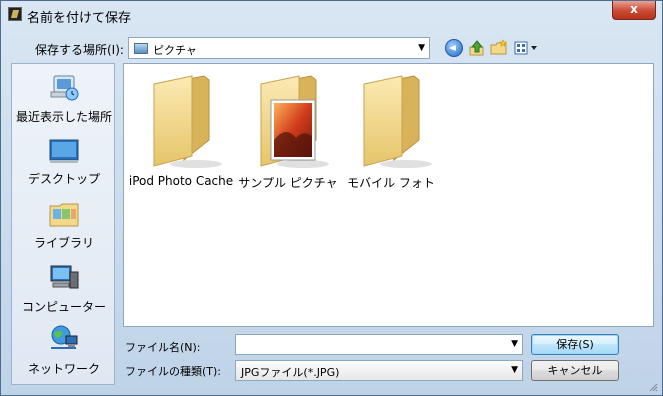 Image resolution: width=663 pixels, height=396 pixels. I want to click on file-item: iPod Photo Cache, so click(181, 130).